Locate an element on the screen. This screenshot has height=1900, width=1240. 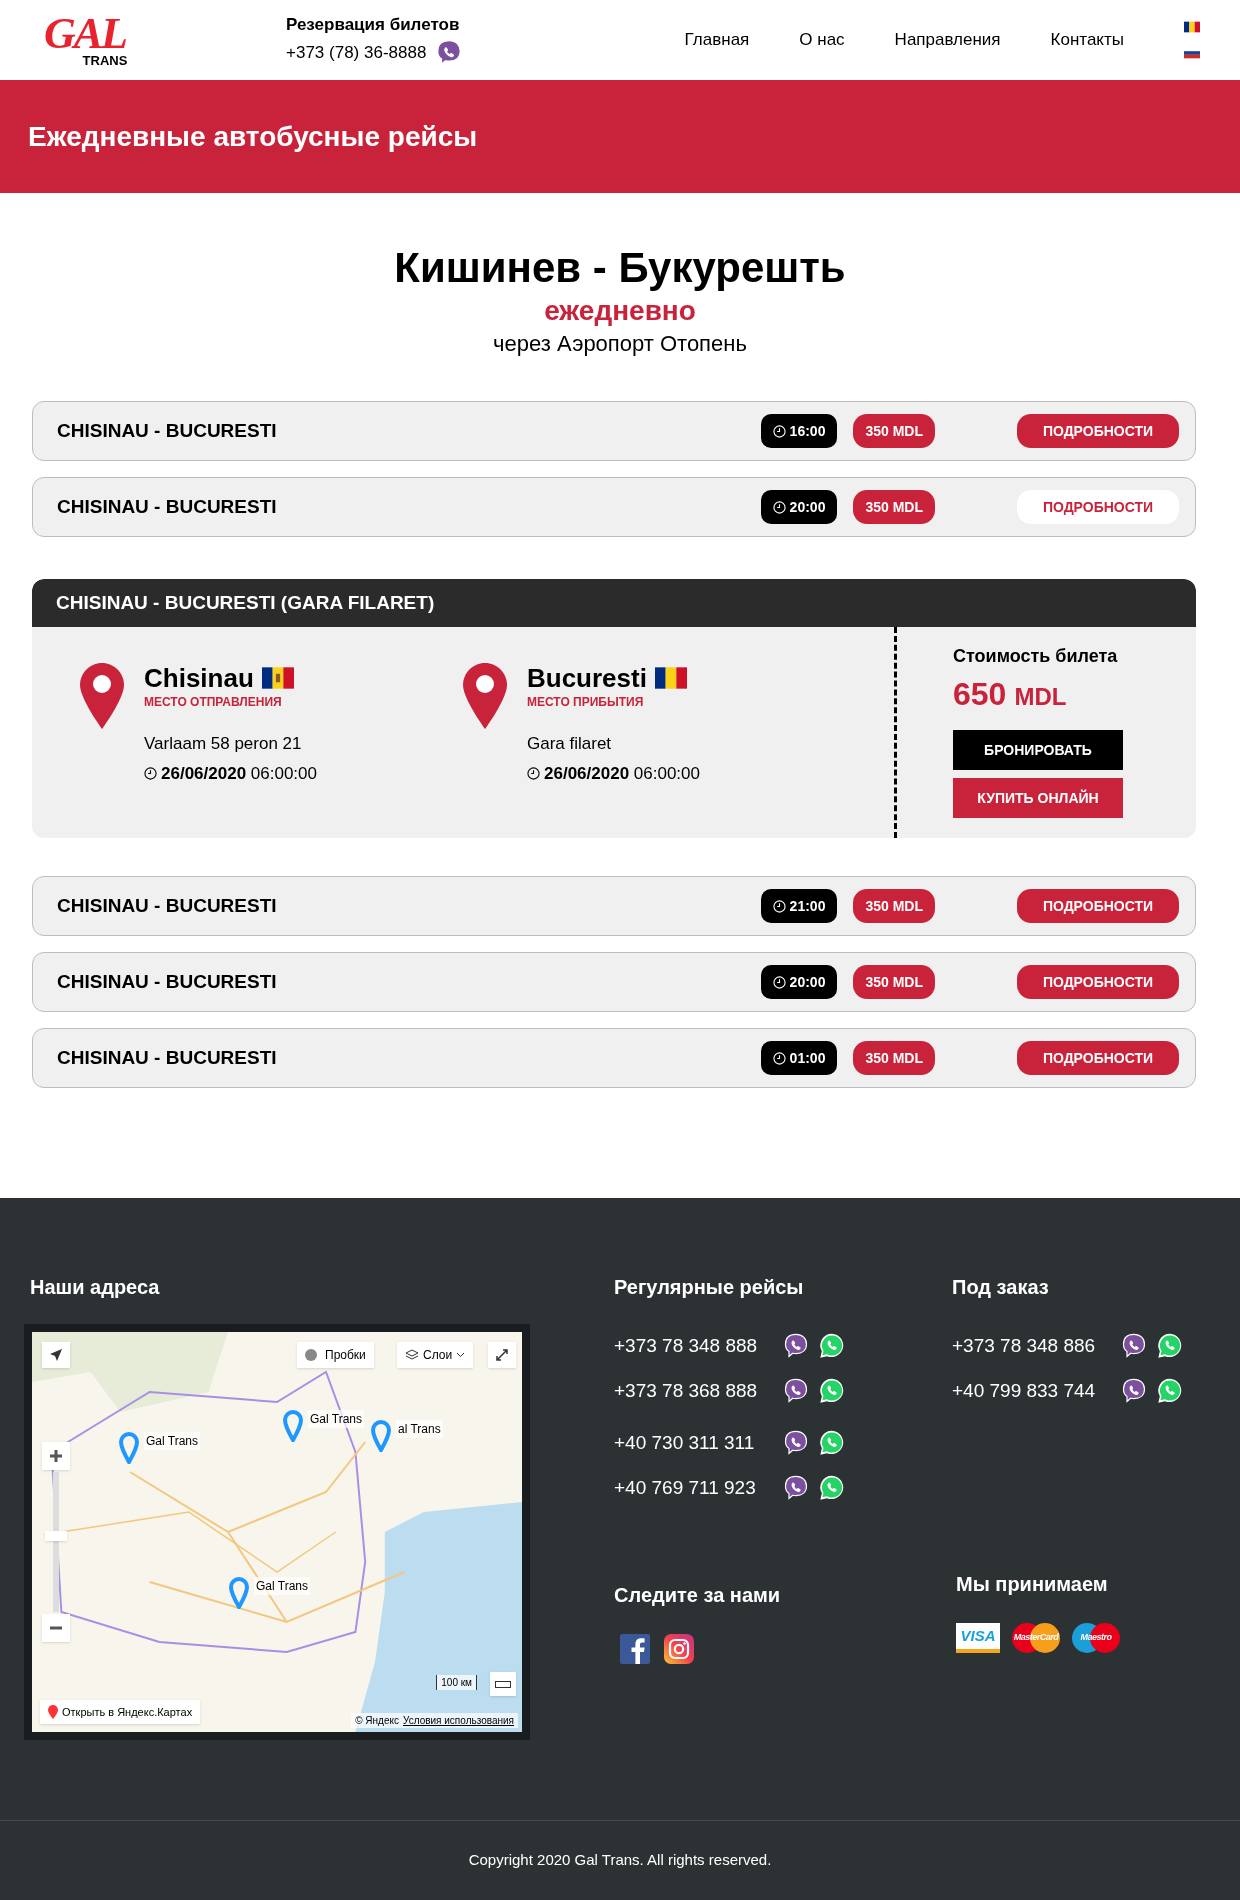
instagram-icon is located at coordinates (679, 1649).